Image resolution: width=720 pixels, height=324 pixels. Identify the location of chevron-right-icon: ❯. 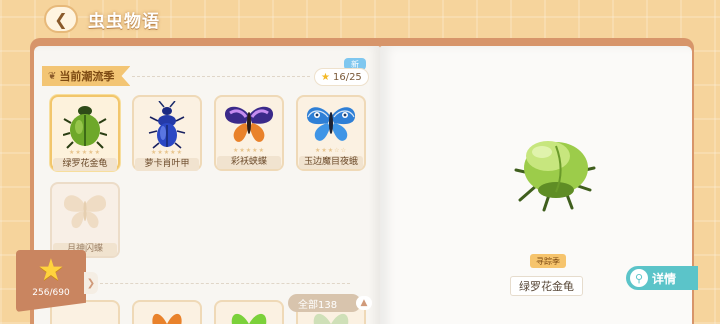
(91, 283).